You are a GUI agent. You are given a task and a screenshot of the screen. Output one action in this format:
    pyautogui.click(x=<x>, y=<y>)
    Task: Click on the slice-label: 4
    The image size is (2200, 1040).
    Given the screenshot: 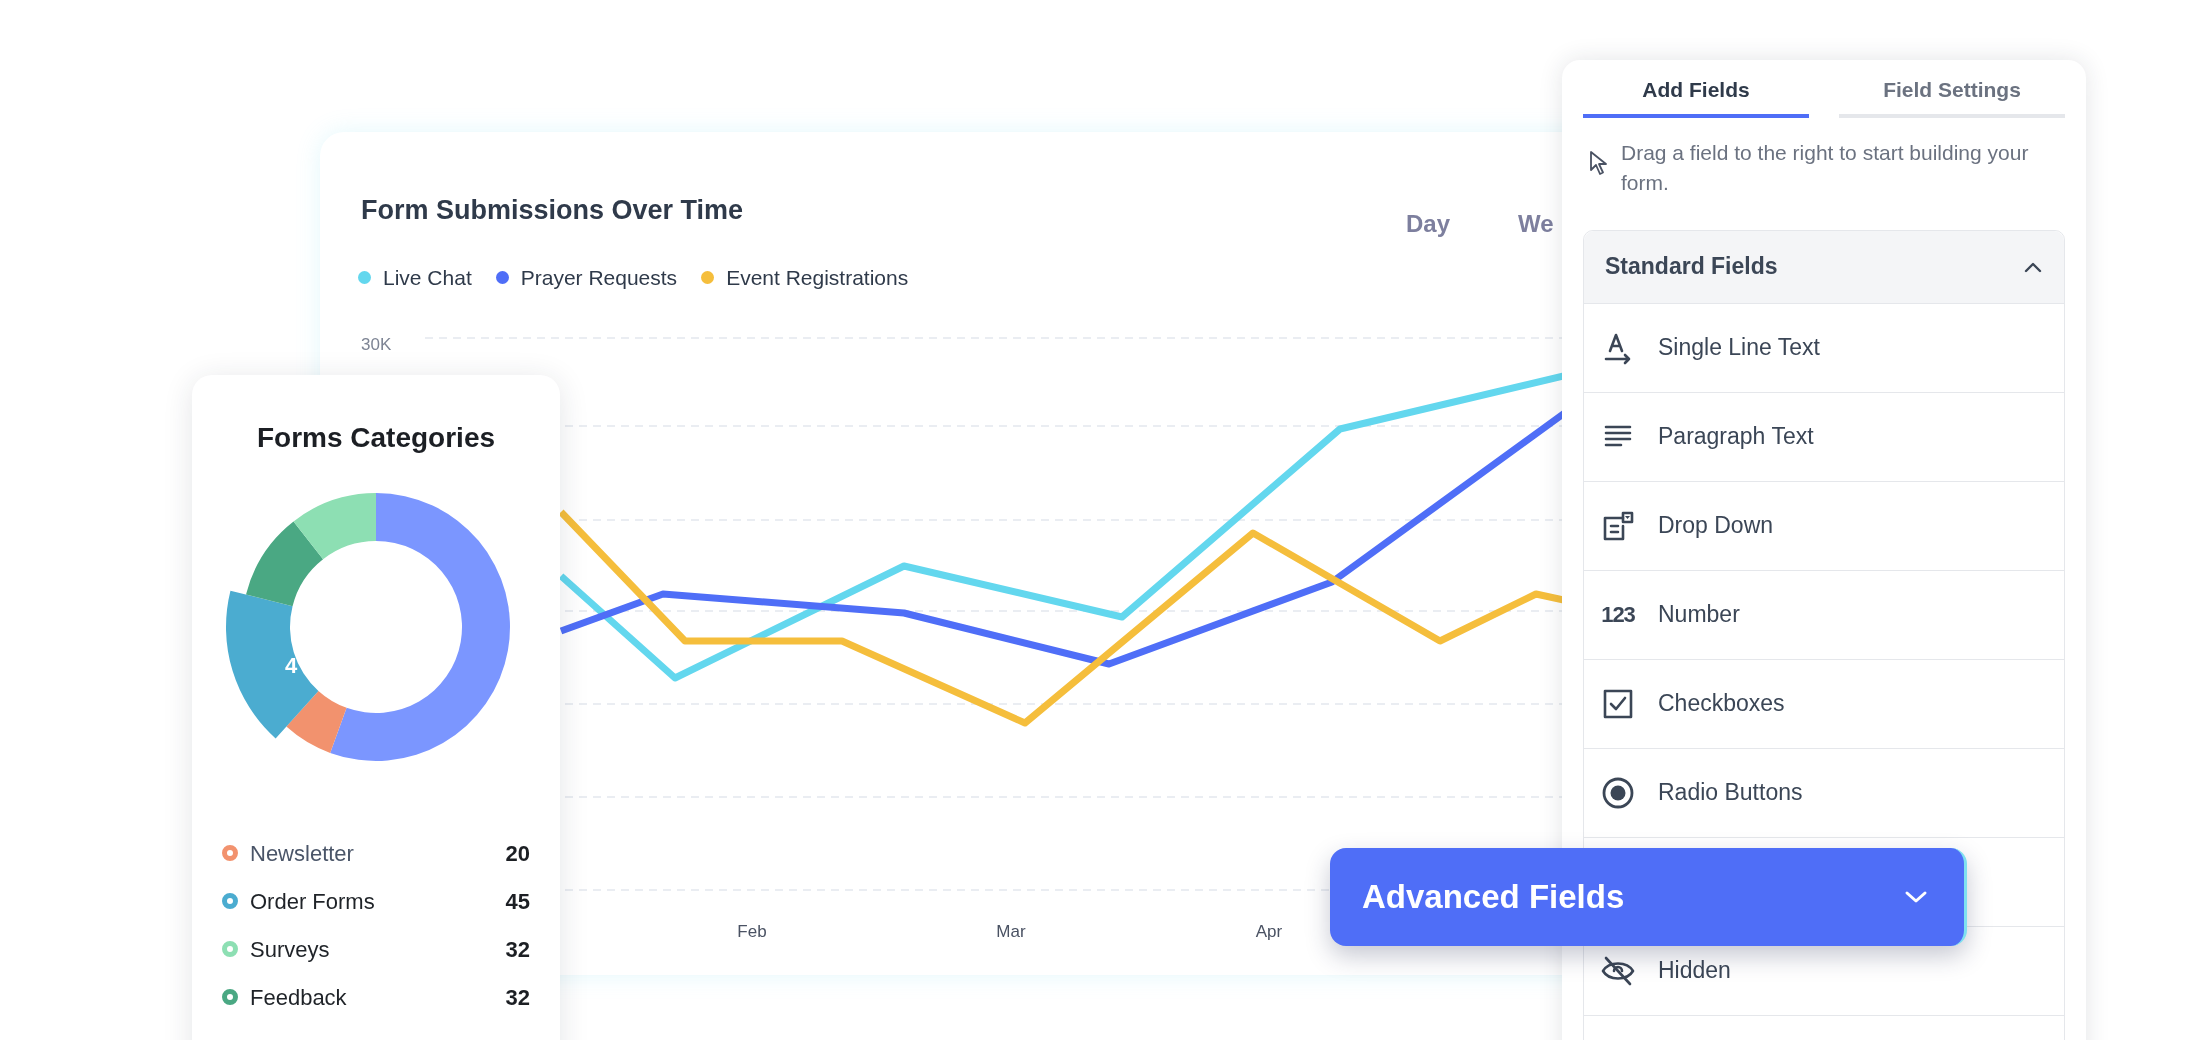 What is the action you would take?
    pyautogui.click(x=291, y=665)
    